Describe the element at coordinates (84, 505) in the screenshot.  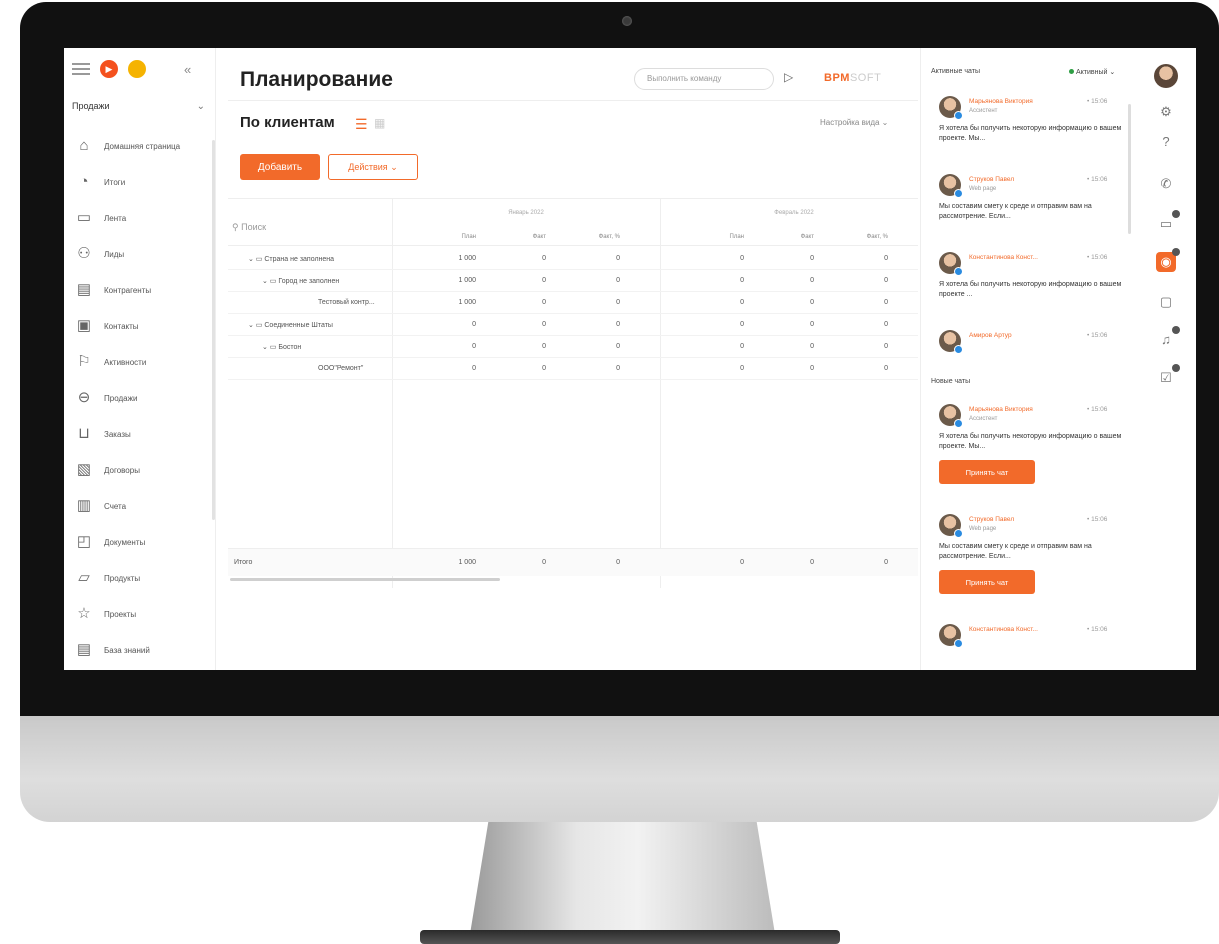
I see `invoice-icon: ▥` at that location.